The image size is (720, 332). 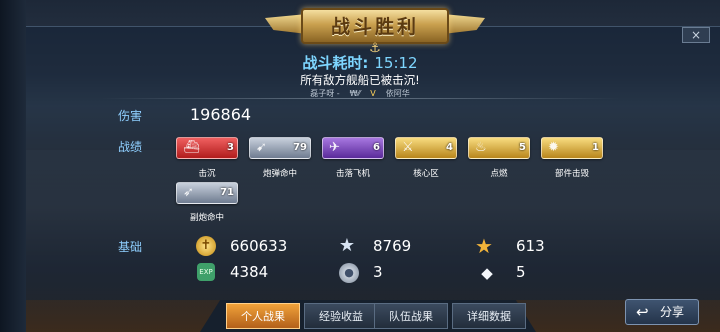 I want to click on exp-badge-icon: EXP, so click(x=206, y=272).